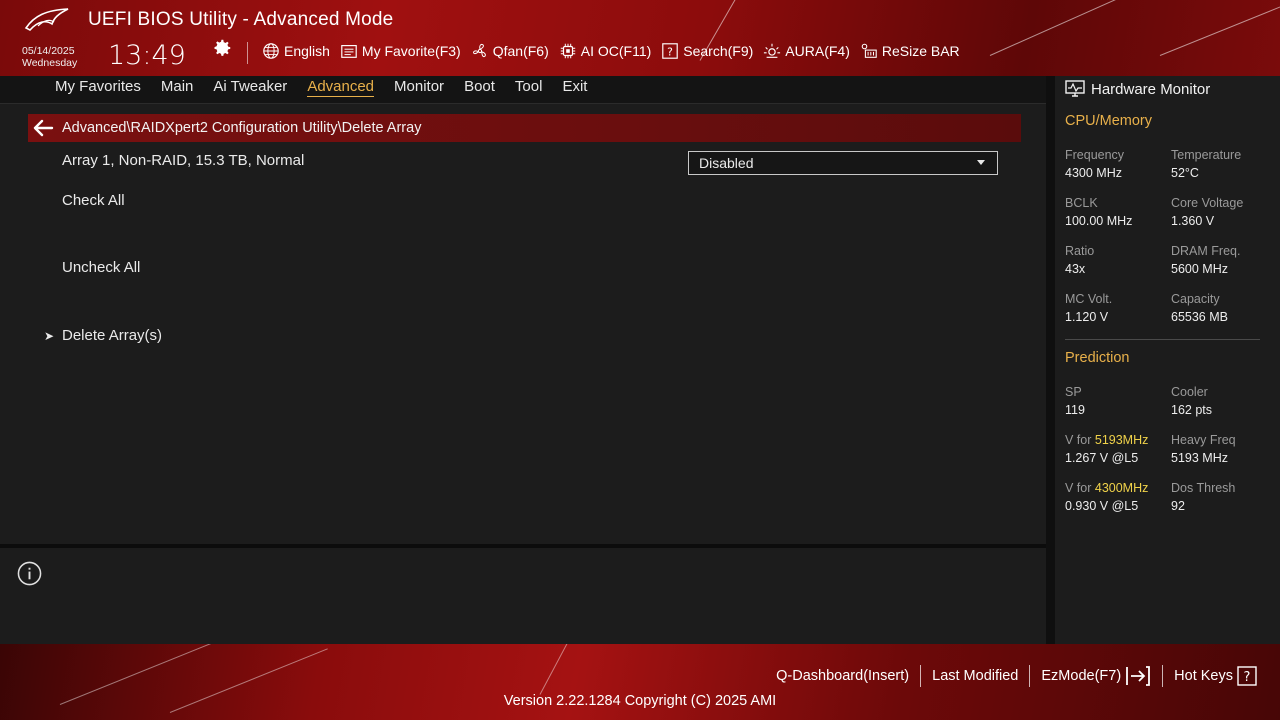 The width and height of the screenshot is (1280, 720). I want to click on cooler-value: 162 pts, so click(1192, 410).